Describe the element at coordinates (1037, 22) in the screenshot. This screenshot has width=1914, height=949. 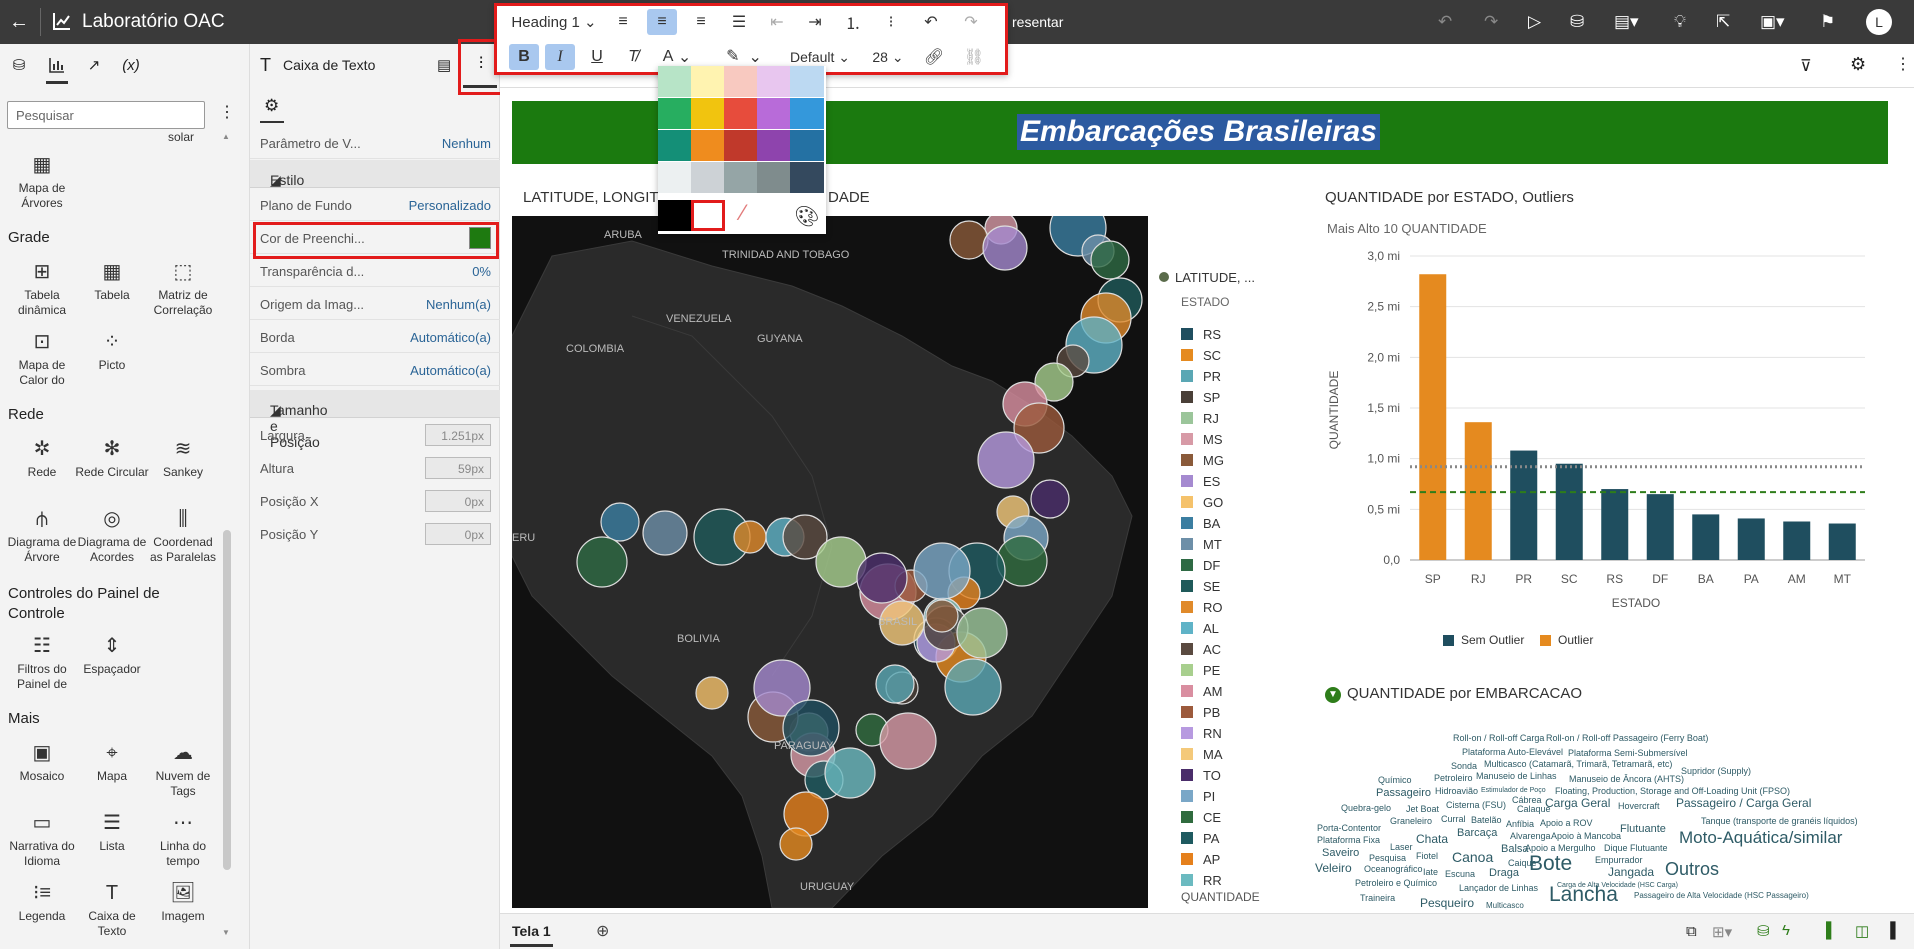
I see `present-label: resentar` at that location.